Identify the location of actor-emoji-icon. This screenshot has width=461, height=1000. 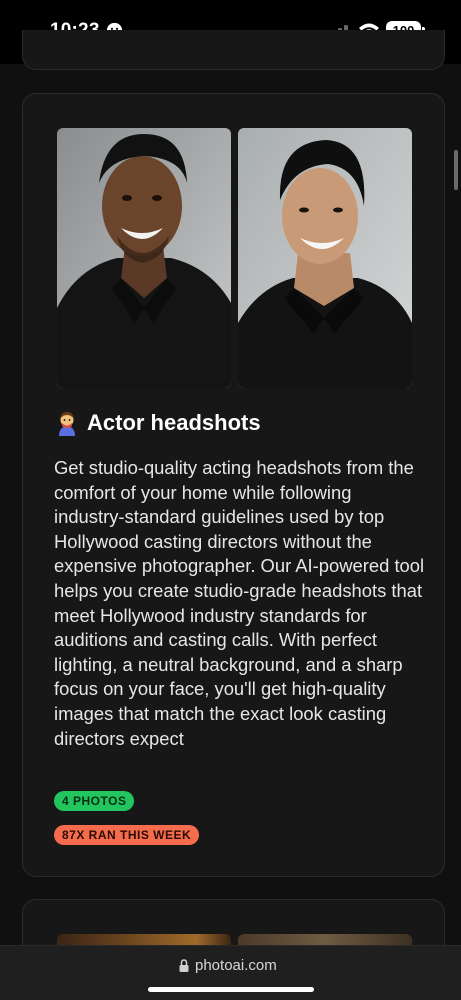
(67, 424).